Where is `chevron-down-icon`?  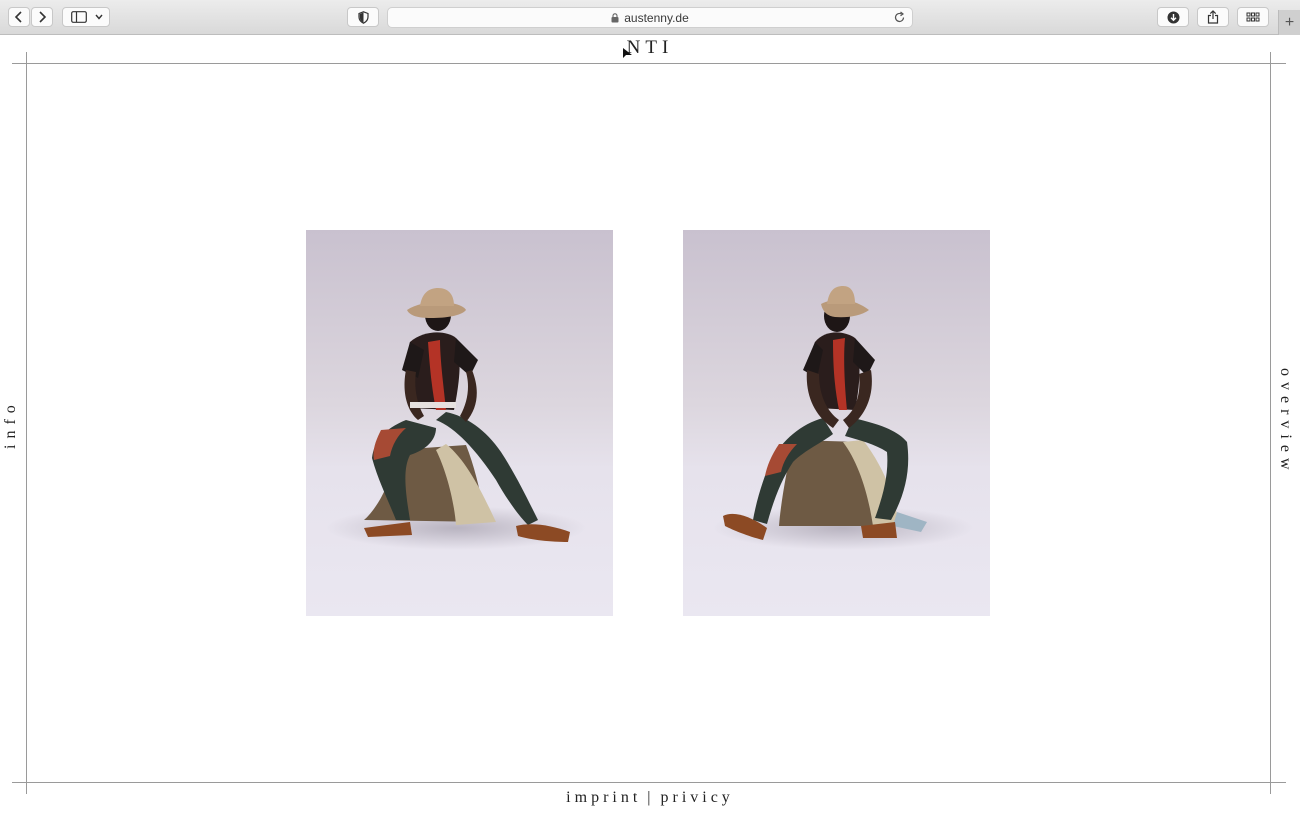
chevron-down-icon is located at coordinates (99, 17).